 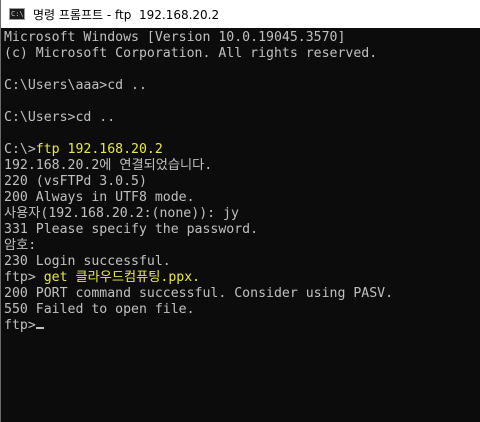 What do you see at coordinates (241, 326) in the screenshot?
I see `console-line: ftp>` at bounding box center [241, 326].